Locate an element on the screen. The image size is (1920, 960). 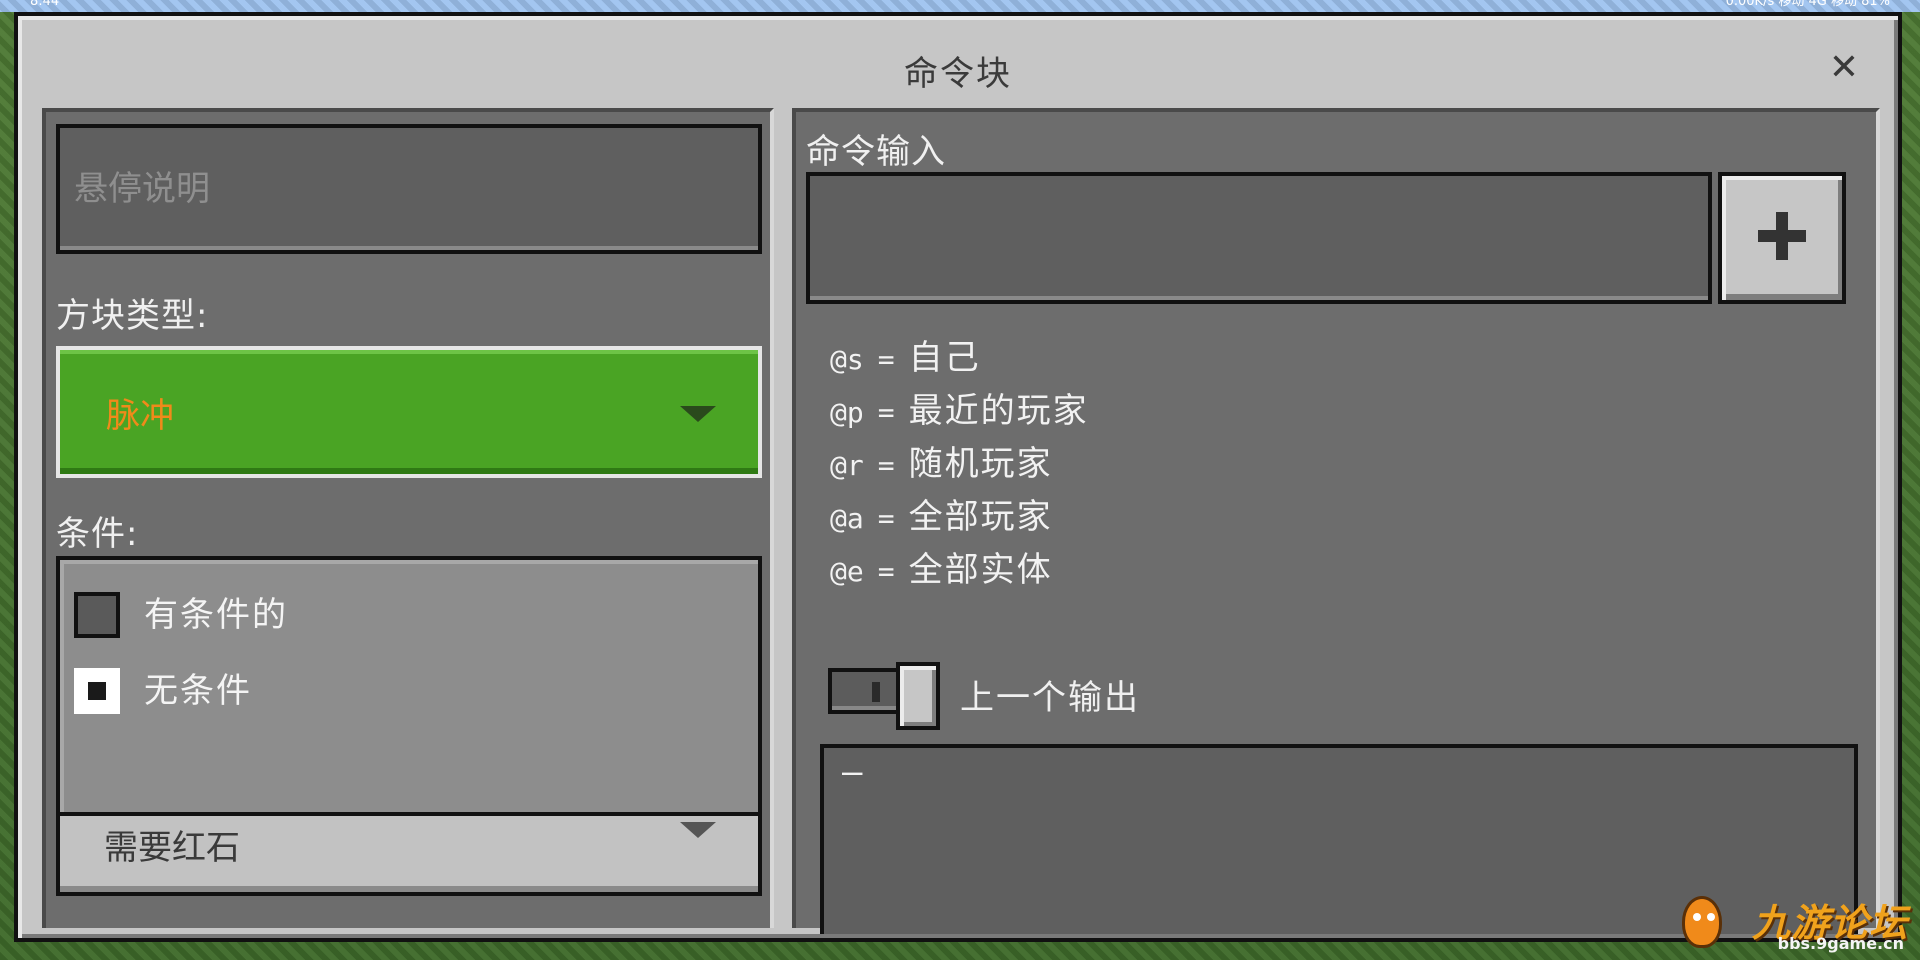
block-type-label: 方块类型: is located at coordinates (132, 316).